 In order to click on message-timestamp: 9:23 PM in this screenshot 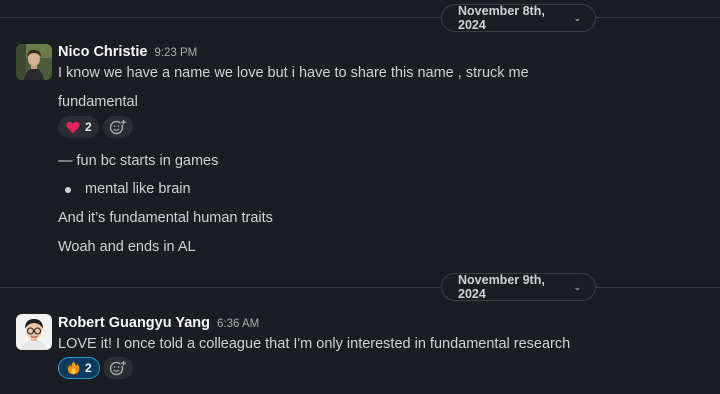, I will do `click(175, 53)`.